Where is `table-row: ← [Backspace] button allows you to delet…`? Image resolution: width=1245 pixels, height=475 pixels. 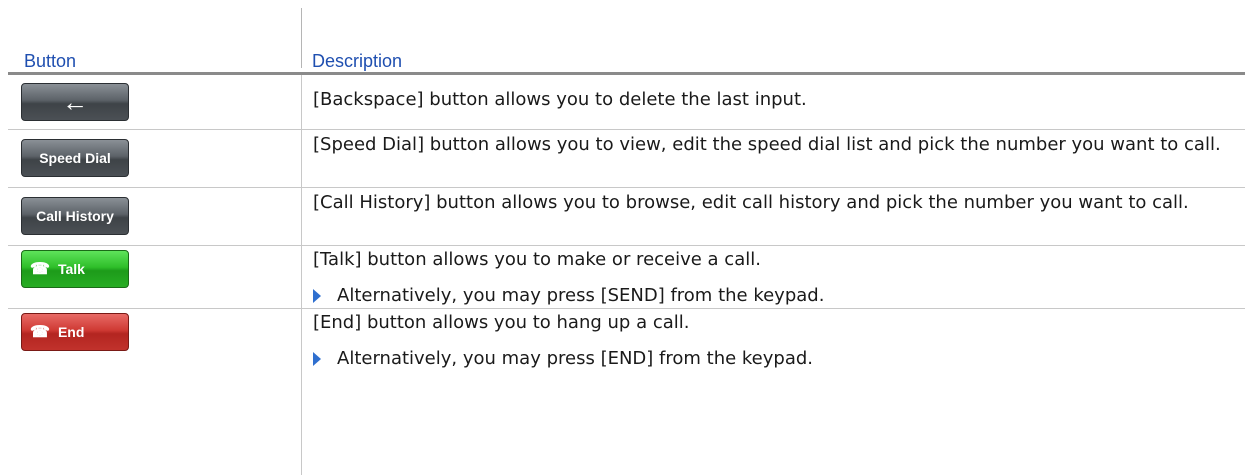
table-row: ← [Backspace] button allows you to delet… is located at coordinates (626, 102).